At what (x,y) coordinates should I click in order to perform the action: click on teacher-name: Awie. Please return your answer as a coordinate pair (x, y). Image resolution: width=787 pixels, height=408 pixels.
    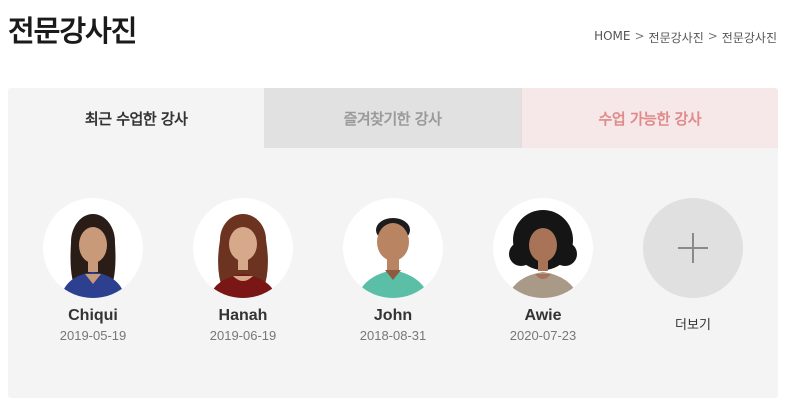
    Looking at the image, I should click on (543, 315).